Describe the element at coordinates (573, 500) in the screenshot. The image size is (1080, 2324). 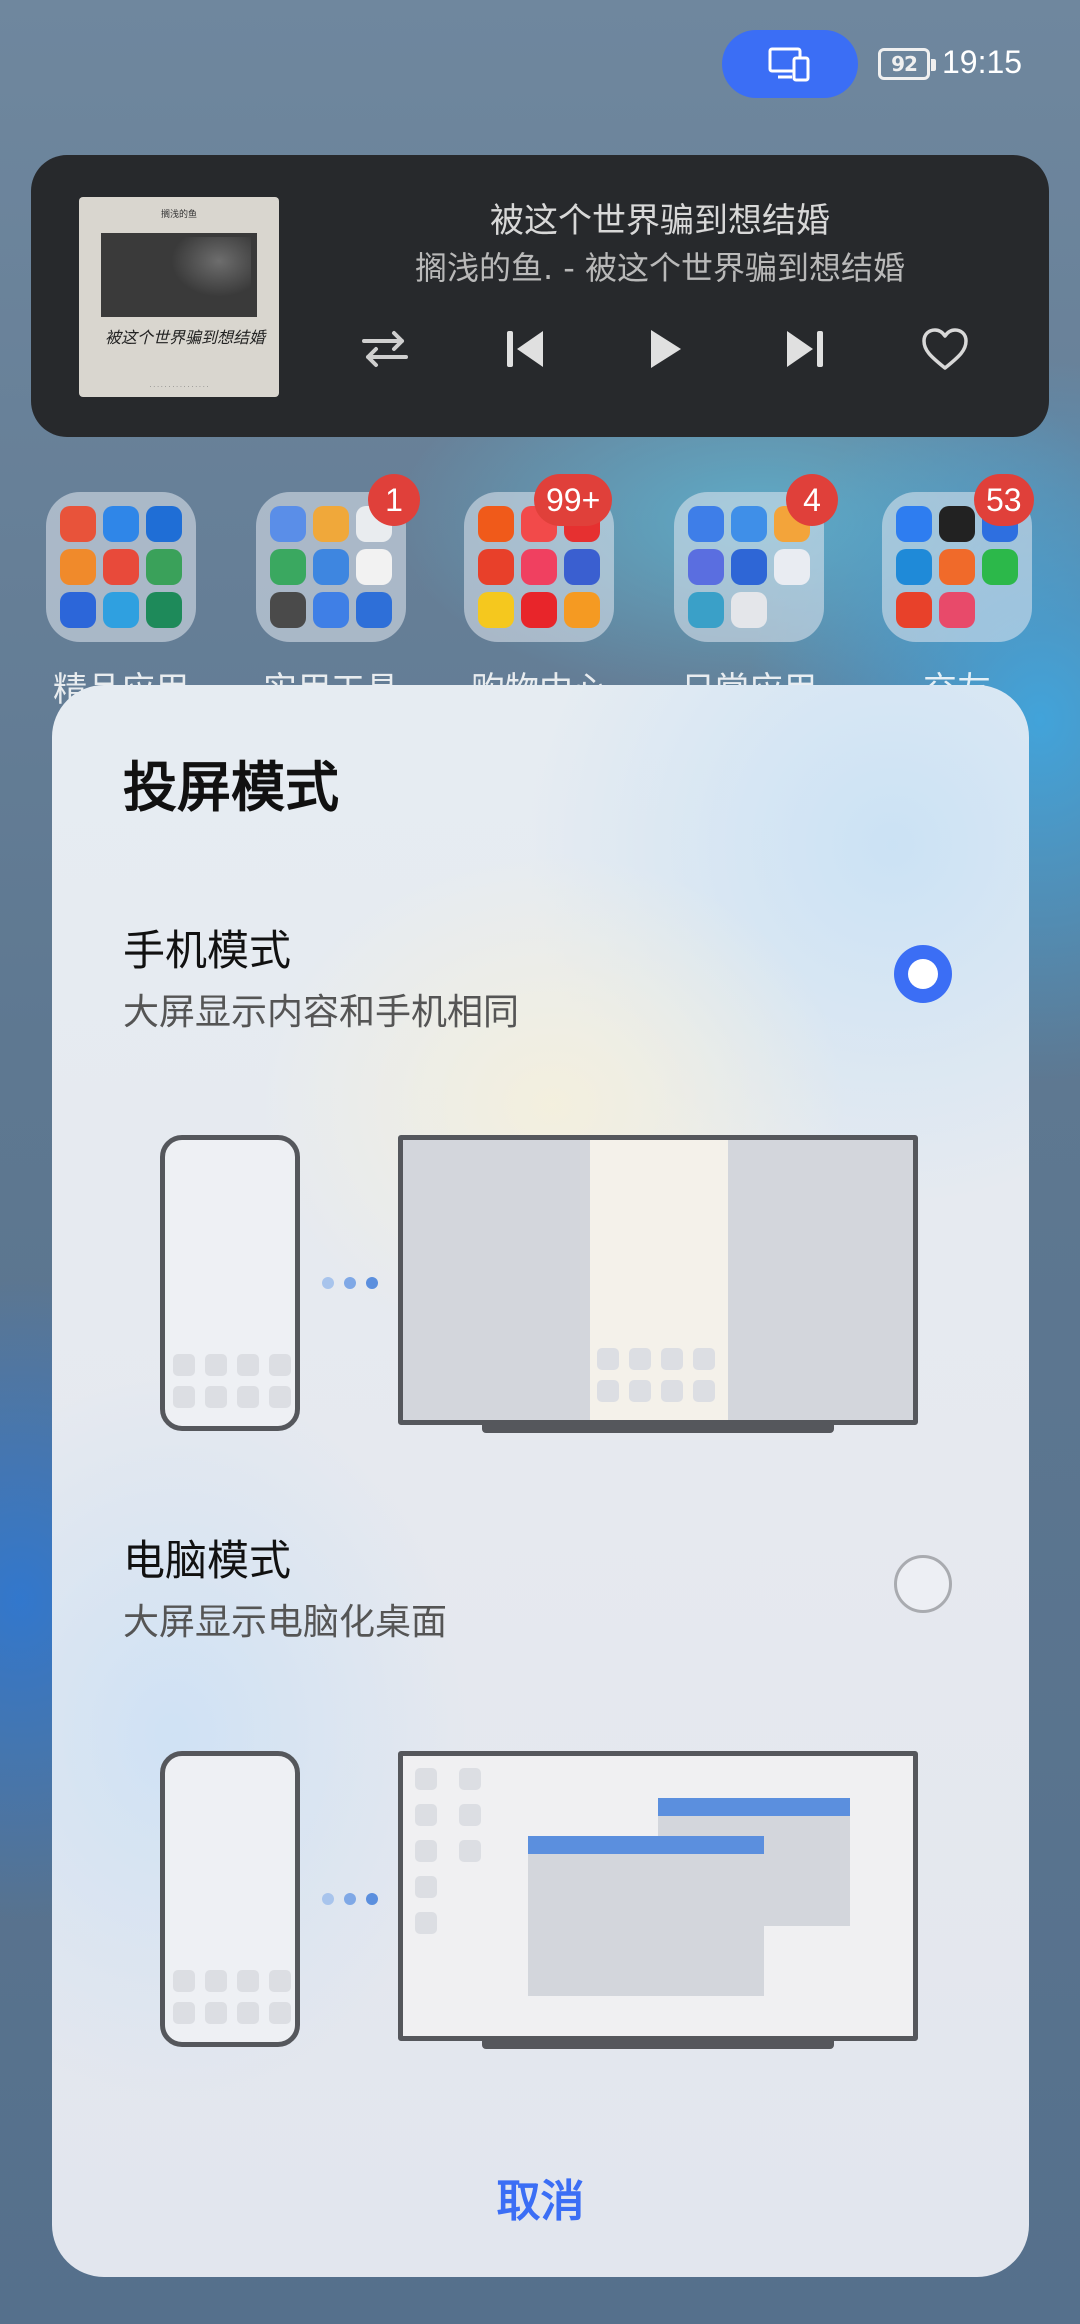
I see `notification-badge: 99+` at that location.